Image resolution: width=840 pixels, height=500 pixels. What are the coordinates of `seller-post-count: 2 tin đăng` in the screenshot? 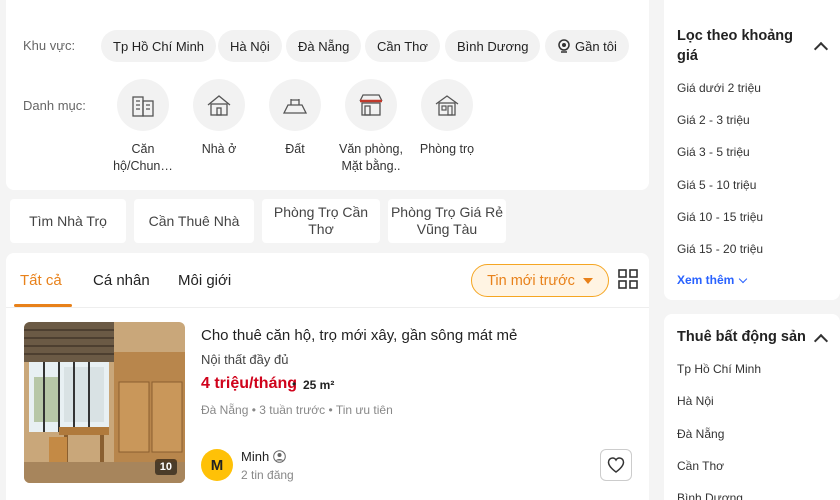 It's located at (267, 475).